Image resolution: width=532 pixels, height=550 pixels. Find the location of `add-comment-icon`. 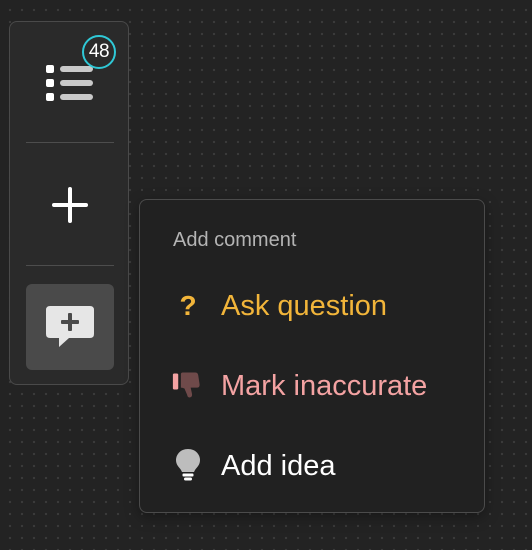

add-comment-icon is located at coordinates (70, 326).